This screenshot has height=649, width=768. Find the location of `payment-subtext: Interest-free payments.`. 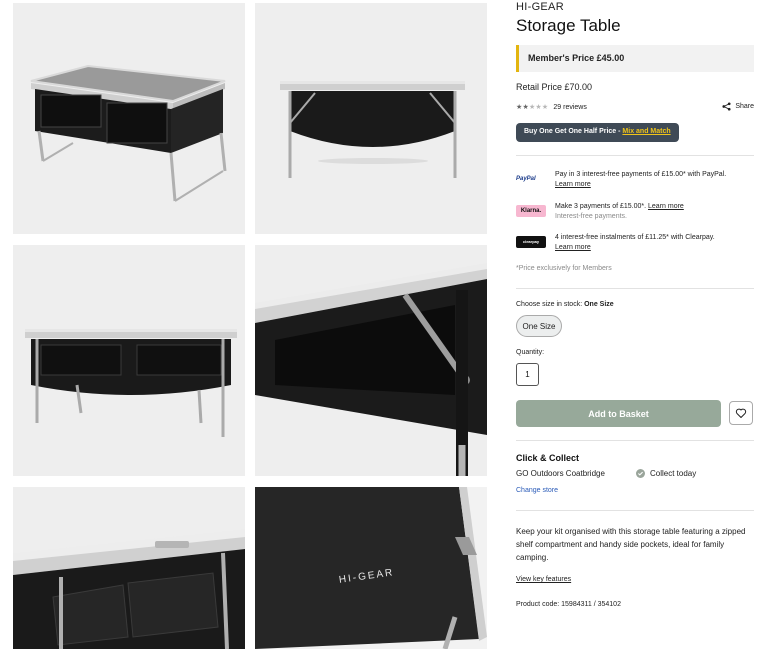

payment-subtext: Interest-free payments. is located at coordinates (591, 216).